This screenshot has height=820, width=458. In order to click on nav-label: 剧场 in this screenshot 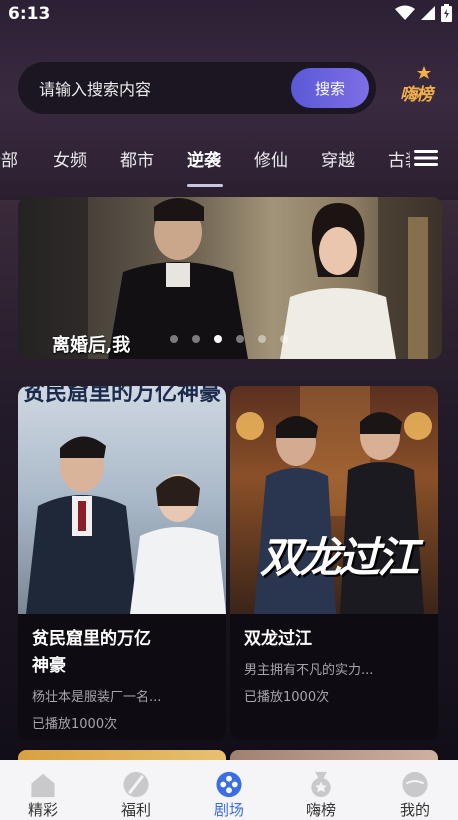, I will do `click(228, 810)`.